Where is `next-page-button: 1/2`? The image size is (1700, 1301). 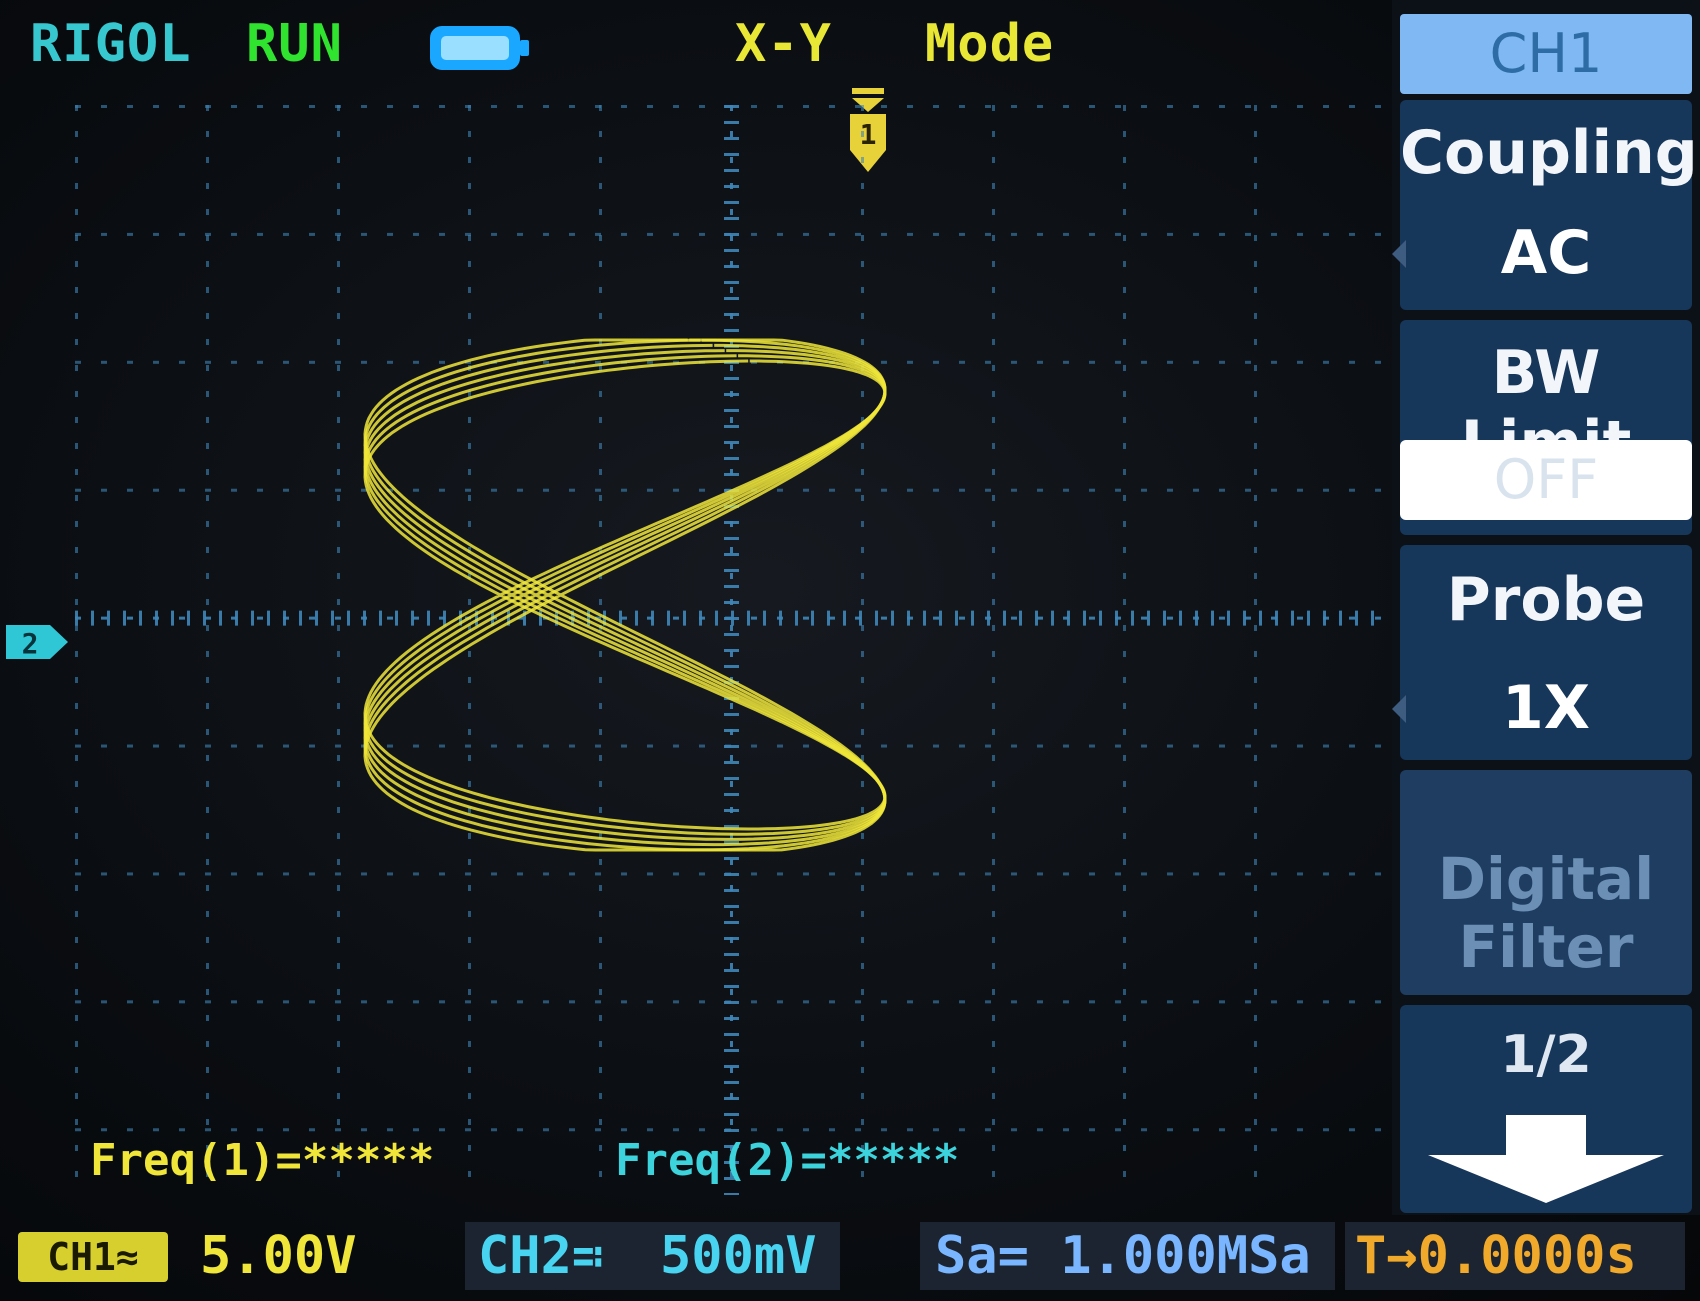 next-page-button: 1/2 is located at coordinates (1546, 1109).